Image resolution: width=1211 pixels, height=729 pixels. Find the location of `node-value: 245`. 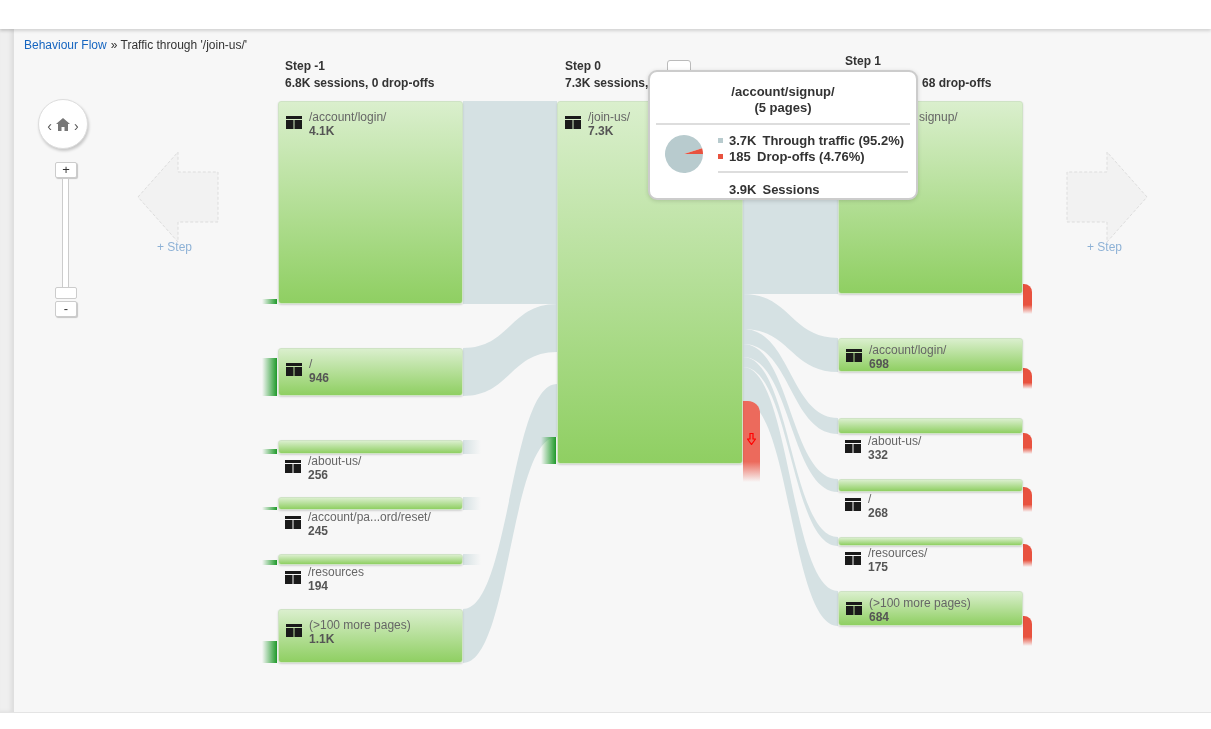

node-value: 245 is located at coordinates (319, 531).